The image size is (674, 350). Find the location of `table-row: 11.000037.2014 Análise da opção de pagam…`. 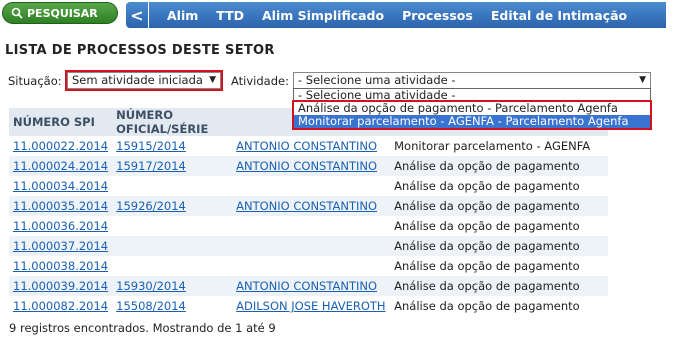

table-row: 11.000037.2014 Análise da opção de pagam… is located at coordinates (309, 246).